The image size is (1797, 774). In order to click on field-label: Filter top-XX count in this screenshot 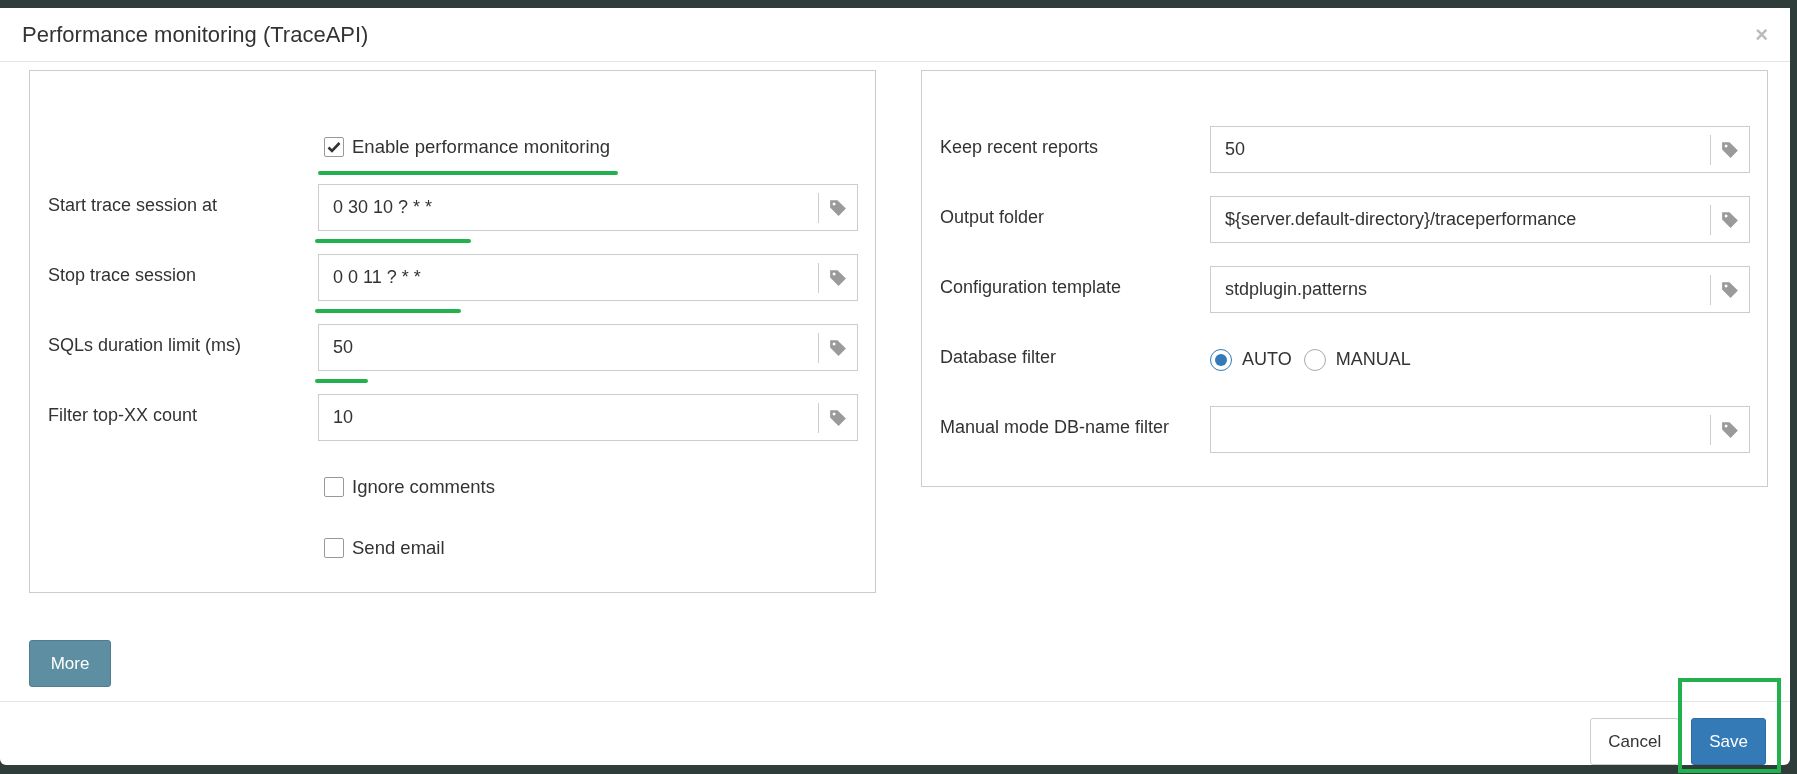, I will do `click(123, 415)`.